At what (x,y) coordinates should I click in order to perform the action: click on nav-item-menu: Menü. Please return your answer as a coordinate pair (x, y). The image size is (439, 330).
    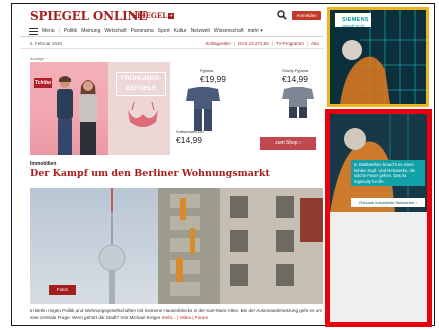
    Looking at the image, I should click on (48, 31).